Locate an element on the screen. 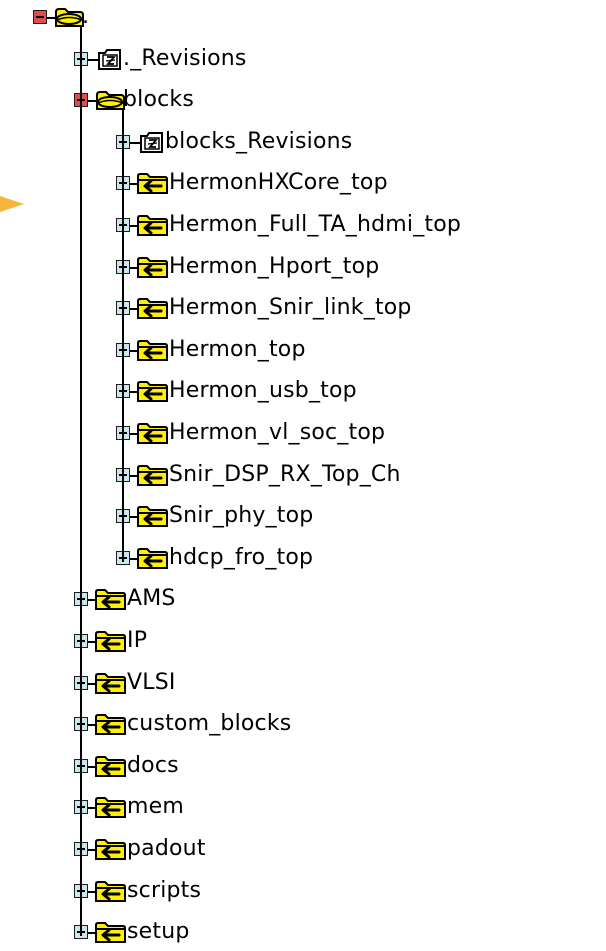 Image resolution: width=606 pixels, height=951 pixels. tree-node-label: VLSI is located at coordinates (151, 682).